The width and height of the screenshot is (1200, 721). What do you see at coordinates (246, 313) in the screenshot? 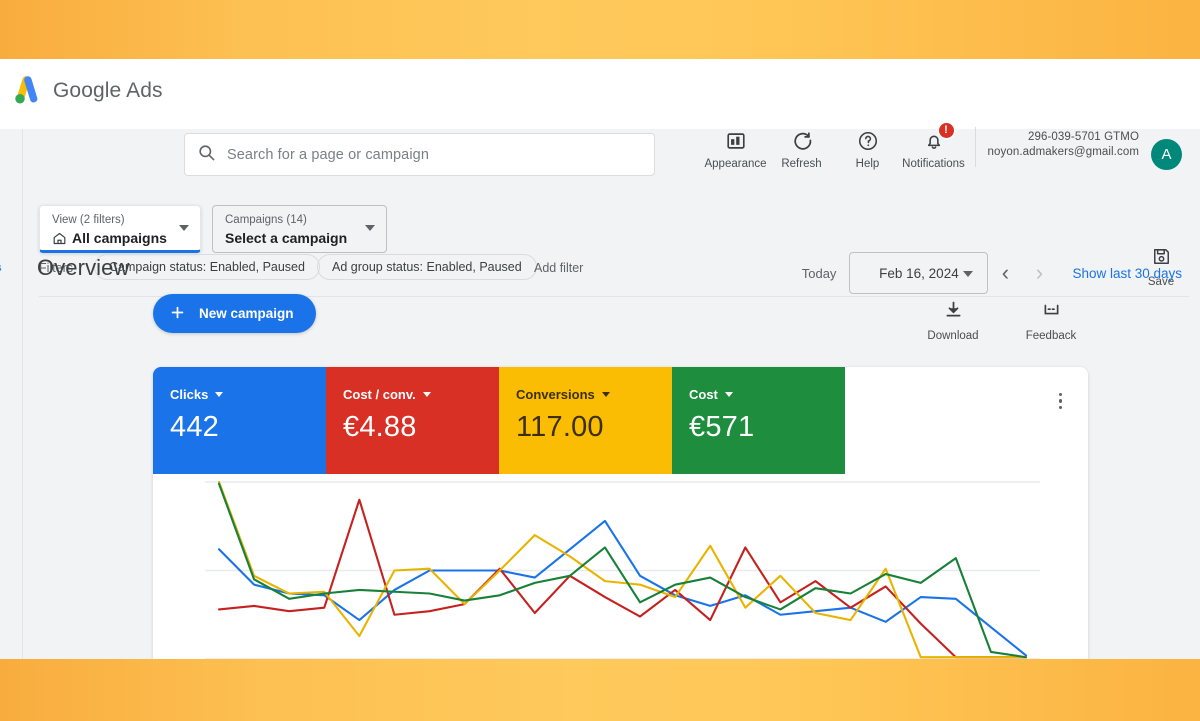
I see `new-campaign-label: New campaign` at bounding box center [246, 313].